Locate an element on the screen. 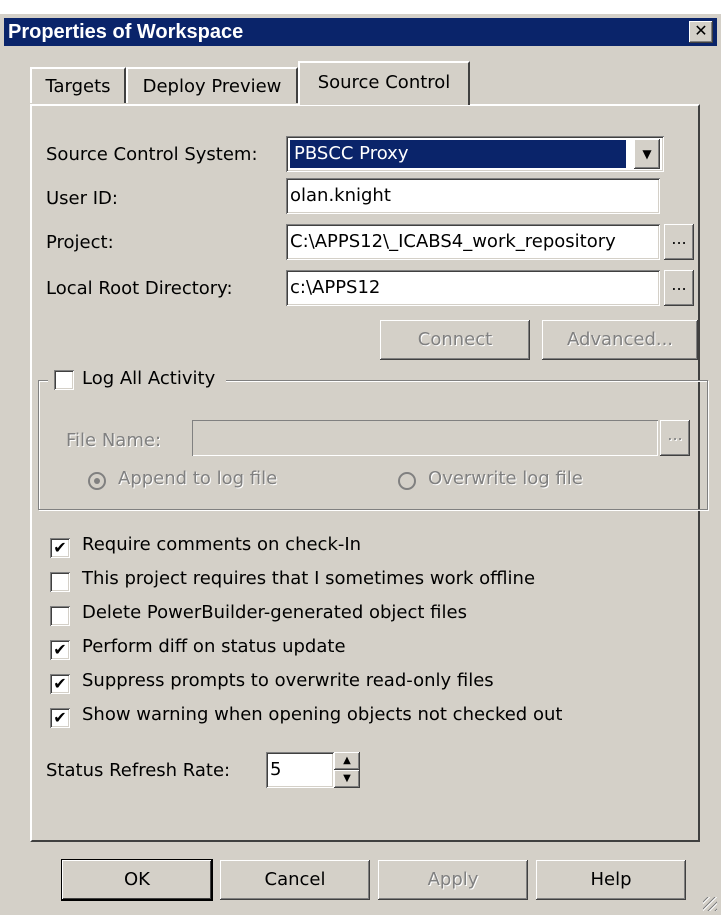 This screenshot has height=915, width=721. resize-grip is located at coordinates (710, 904).